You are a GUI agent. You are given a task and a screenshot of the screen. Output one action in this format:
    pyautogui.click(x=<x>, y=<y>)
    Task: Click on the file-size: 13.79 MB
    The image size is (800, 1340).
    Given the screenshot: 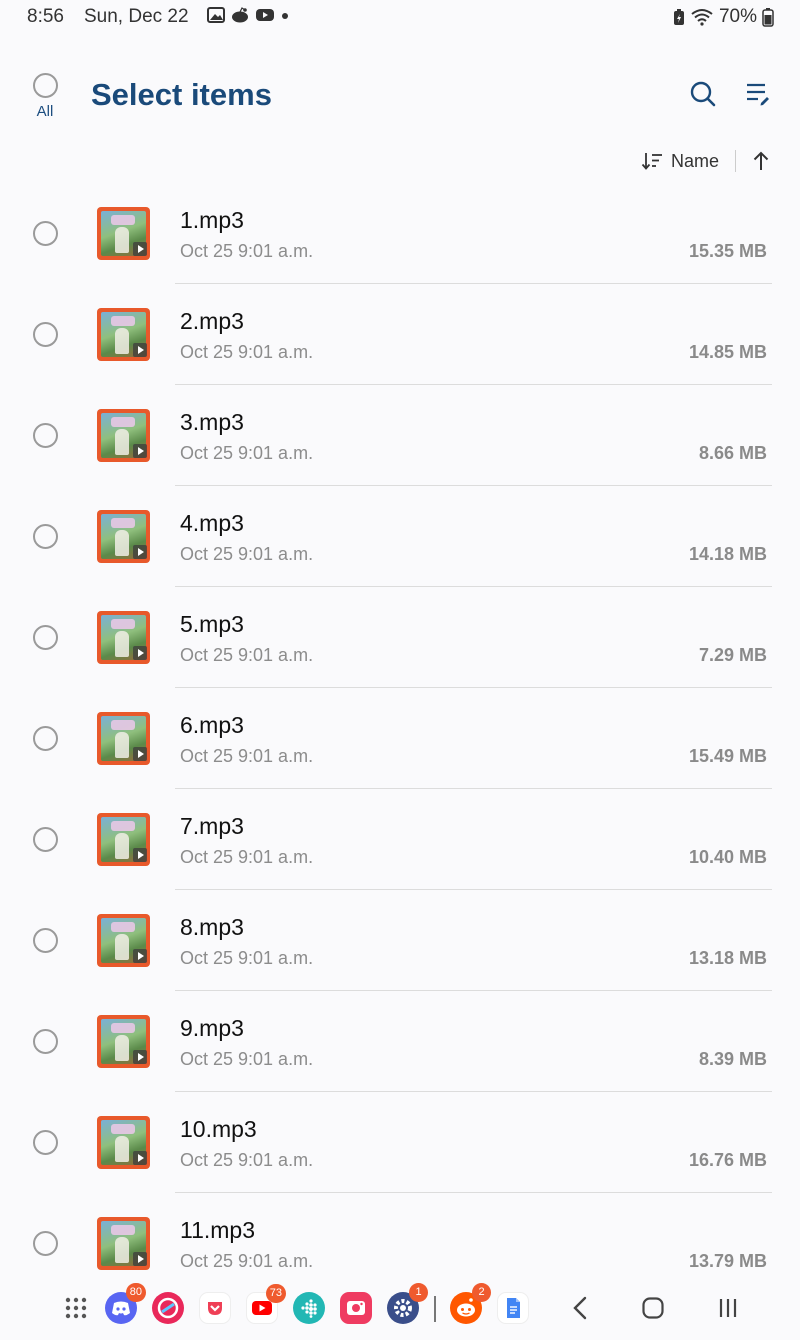 What is the action you would take?
    pyautogui.click(x=727, y=1261)
    